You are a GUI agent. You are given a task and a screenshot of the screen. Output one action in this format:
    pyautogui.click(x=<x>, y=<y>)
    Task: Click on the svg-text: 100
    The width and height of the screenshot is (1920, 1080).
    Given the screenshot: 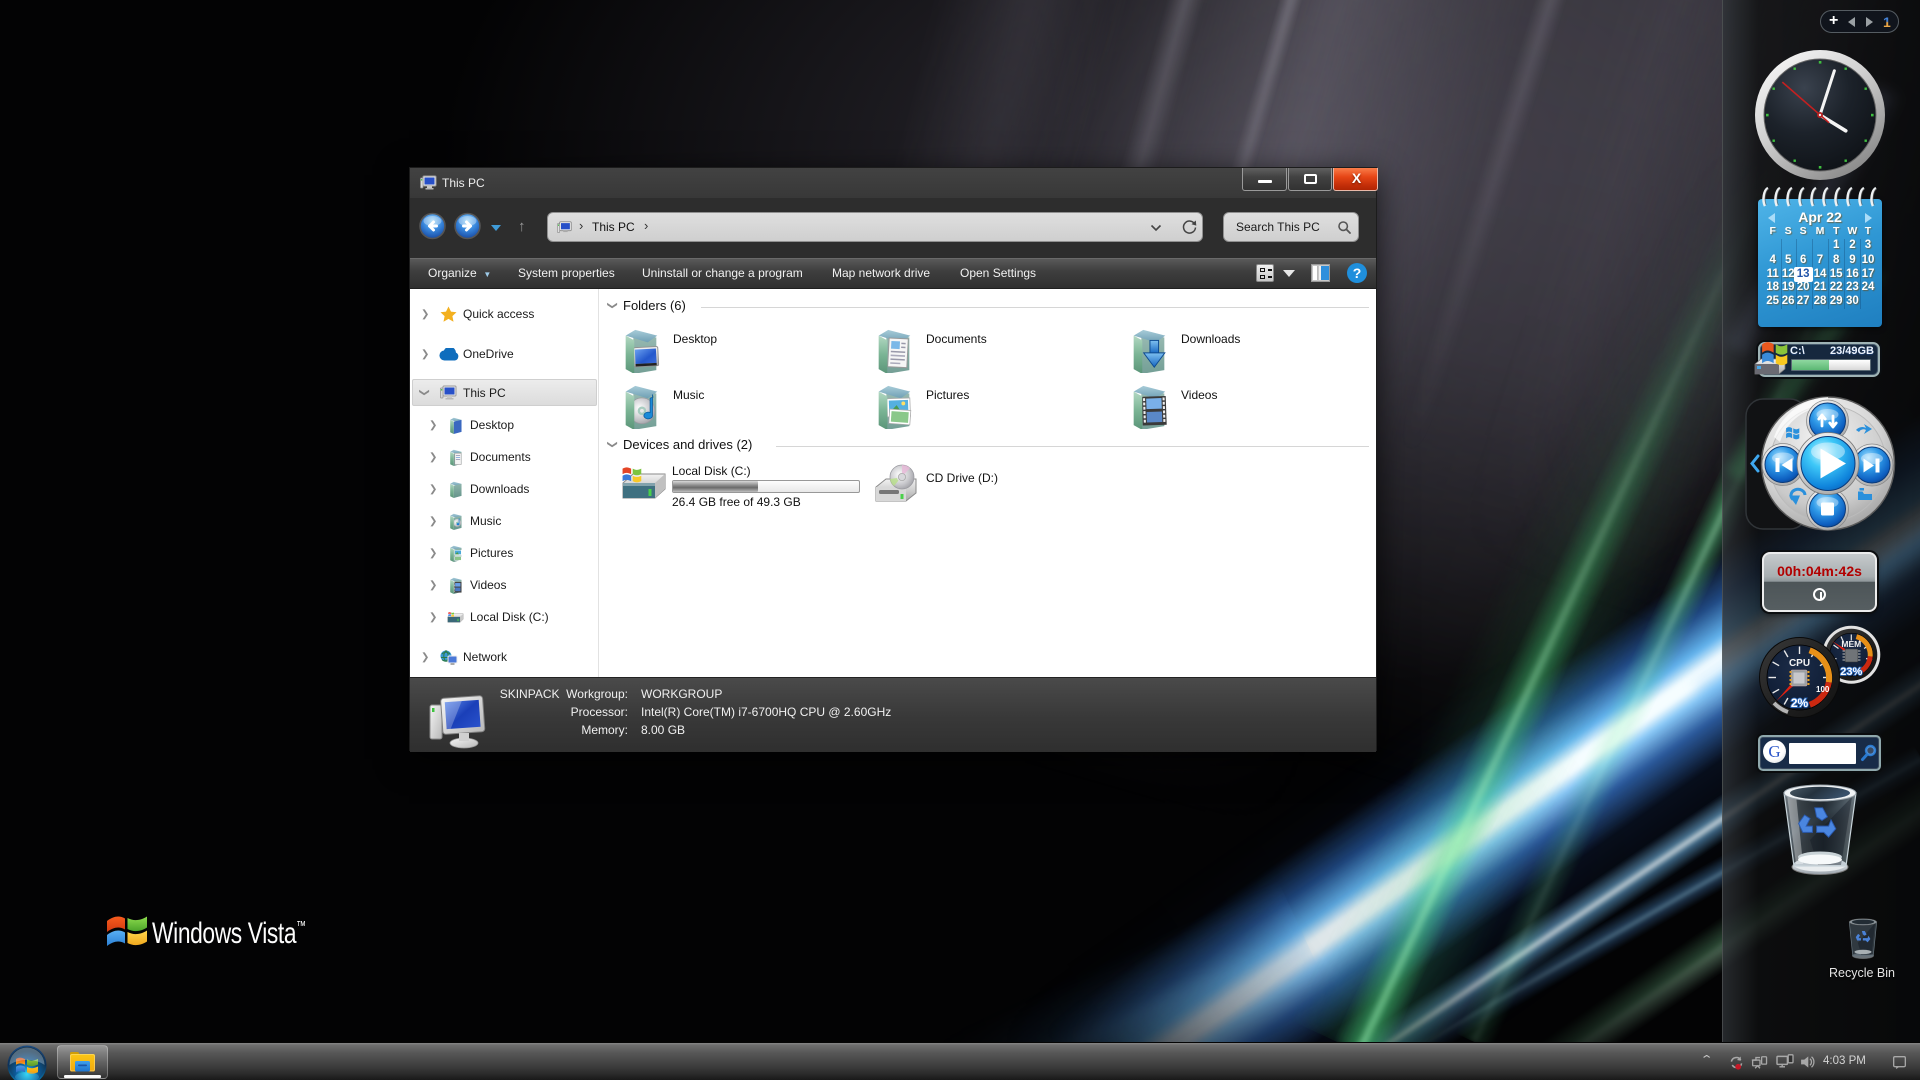 What is the action you would take?
    pyautogui.click(x=1823, y=689)
    